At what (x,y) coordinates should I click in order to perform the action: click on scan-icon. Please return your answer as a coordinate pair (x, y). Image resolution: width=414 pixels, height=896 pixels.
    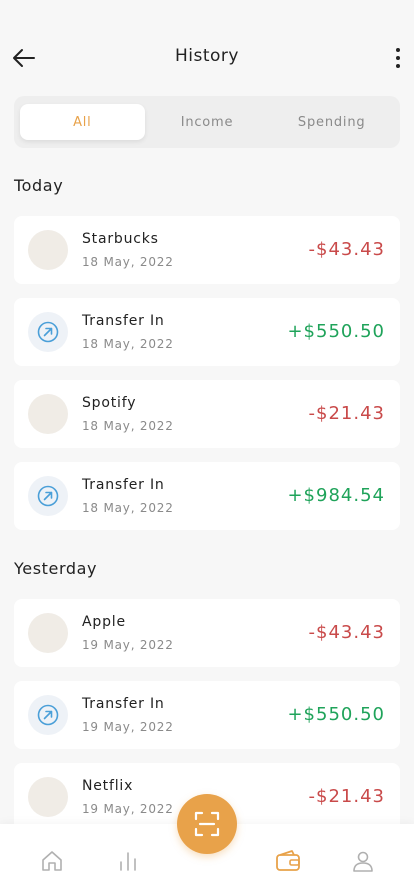
    Looking at the image, I should click on (207, 824).